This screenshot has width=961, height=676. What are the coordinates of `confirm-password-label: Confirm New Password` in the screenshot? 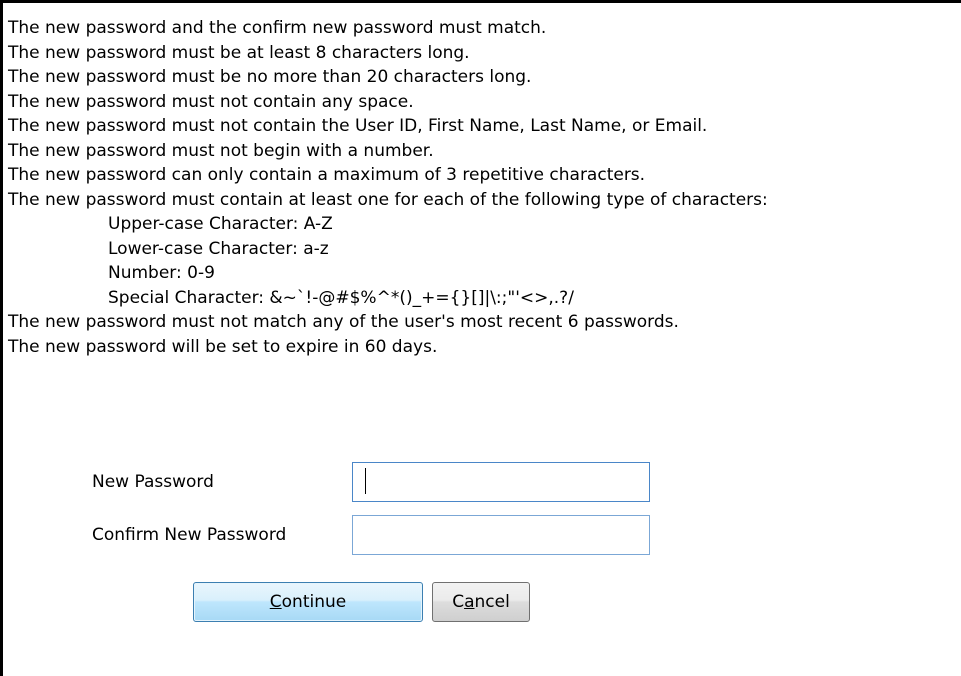 It's located at (189, 535).